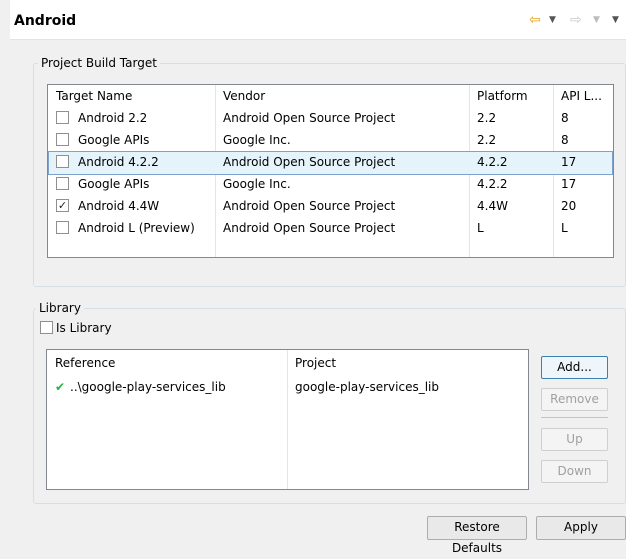  What do you see at coordinates (85, 363) in the screenshot?
I see `column-header-reference: Reference` at bounding box center [85, 363].